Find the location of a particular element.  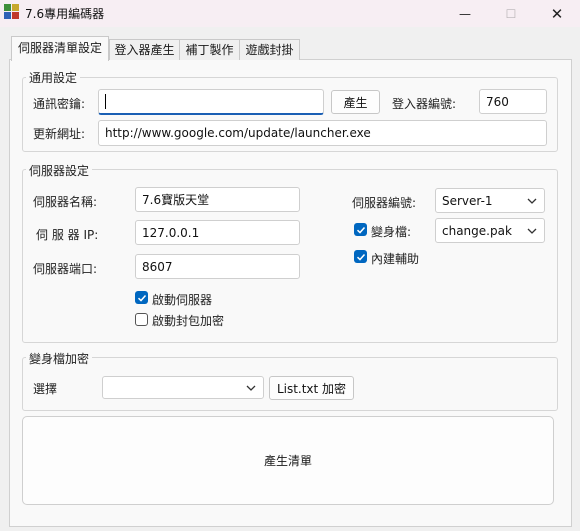

maximize-button: ☐ is located at coordinates (511, 13).